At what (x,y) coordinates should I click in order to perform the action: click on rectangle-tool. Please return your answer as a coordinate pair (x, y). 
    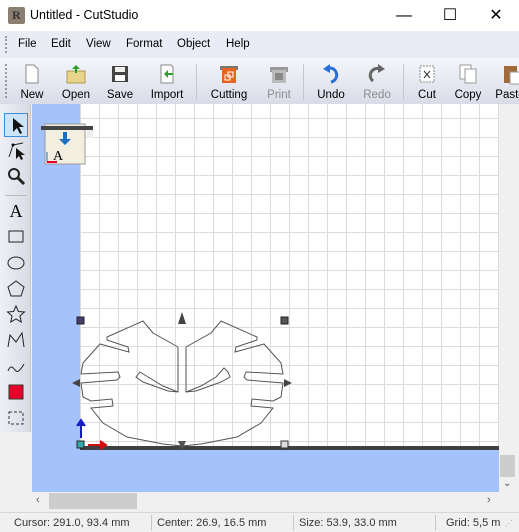
    Looking at the image, I should click on (16, 237).